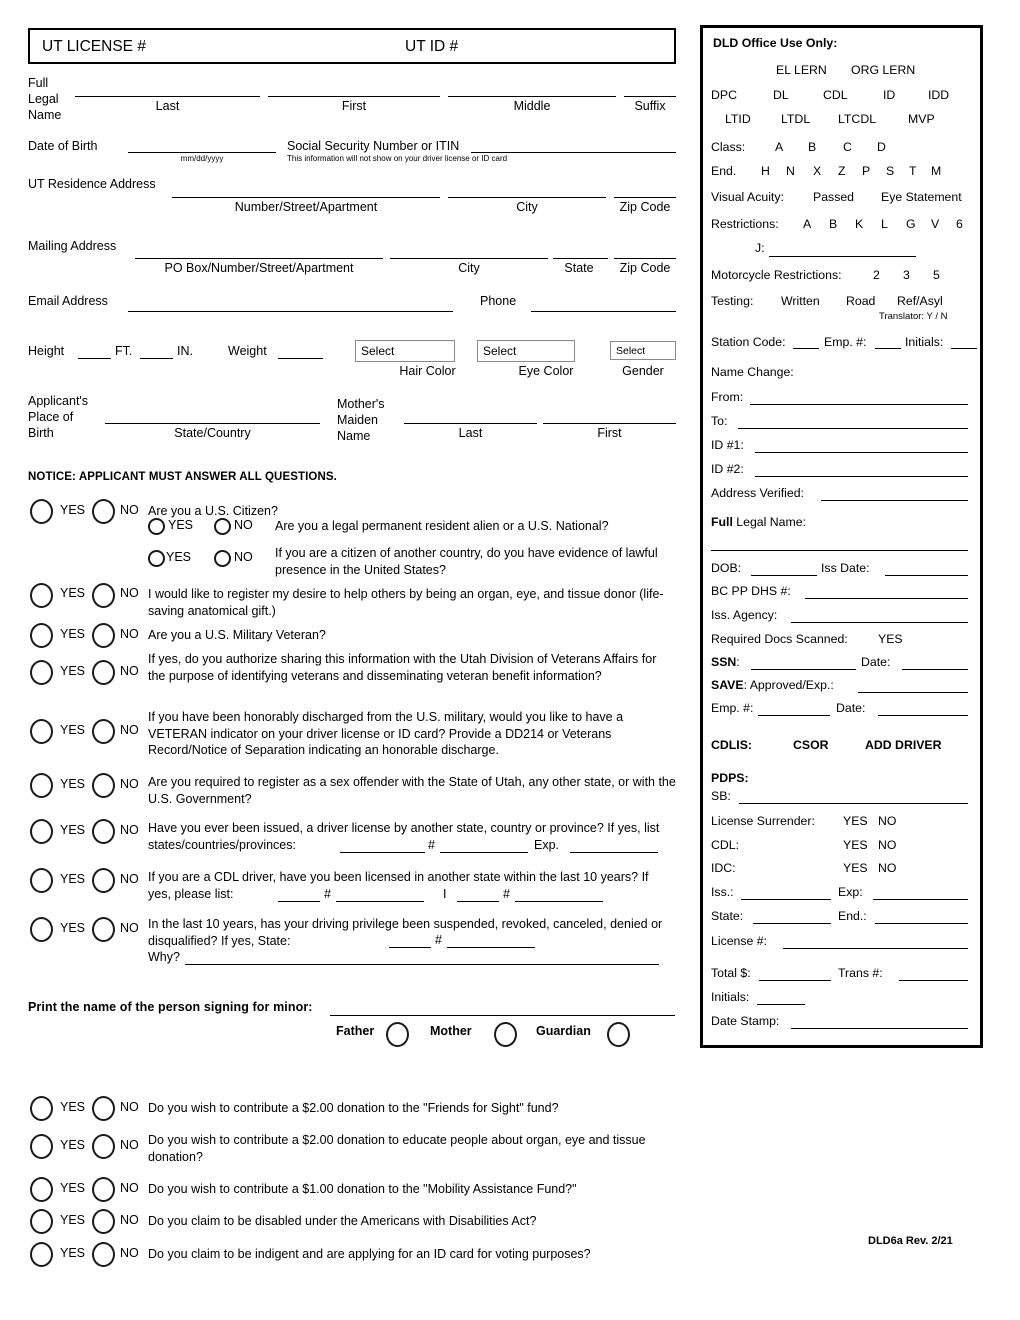 Image resolution: width=1020 pixels, height=1320 pixels. I want to click on visual-acuity-passed: Passed, so click(833, 197).